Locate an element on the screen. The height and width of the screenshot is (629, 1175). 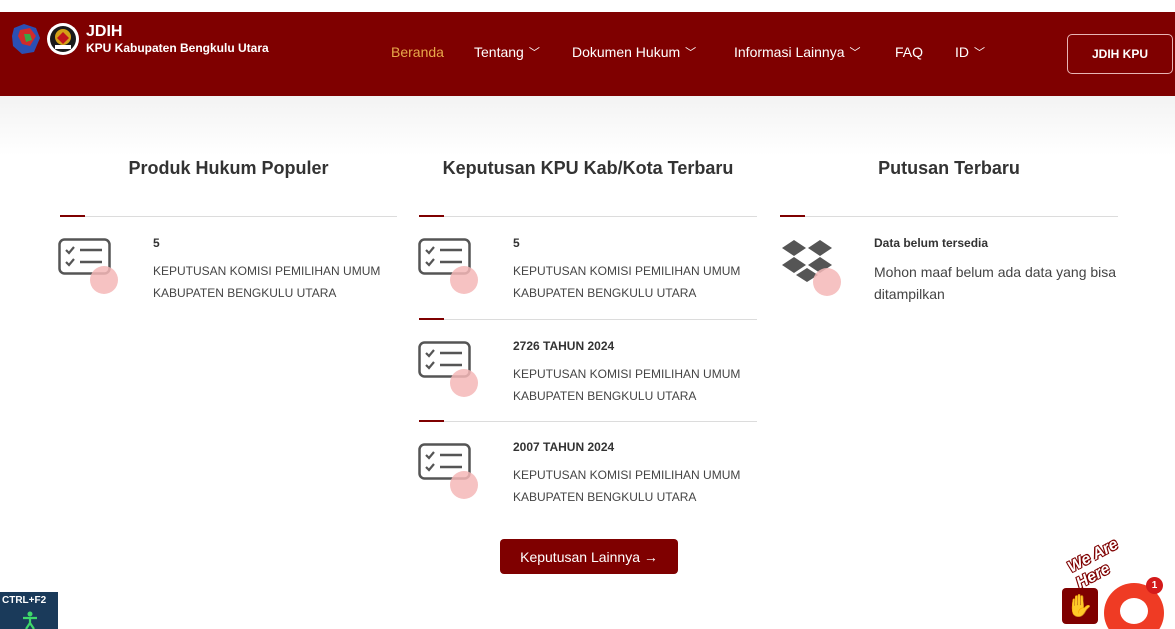
brand: JDIH KPU Kabupaten Bengkulu Utara is located at coordinates (139, 39).